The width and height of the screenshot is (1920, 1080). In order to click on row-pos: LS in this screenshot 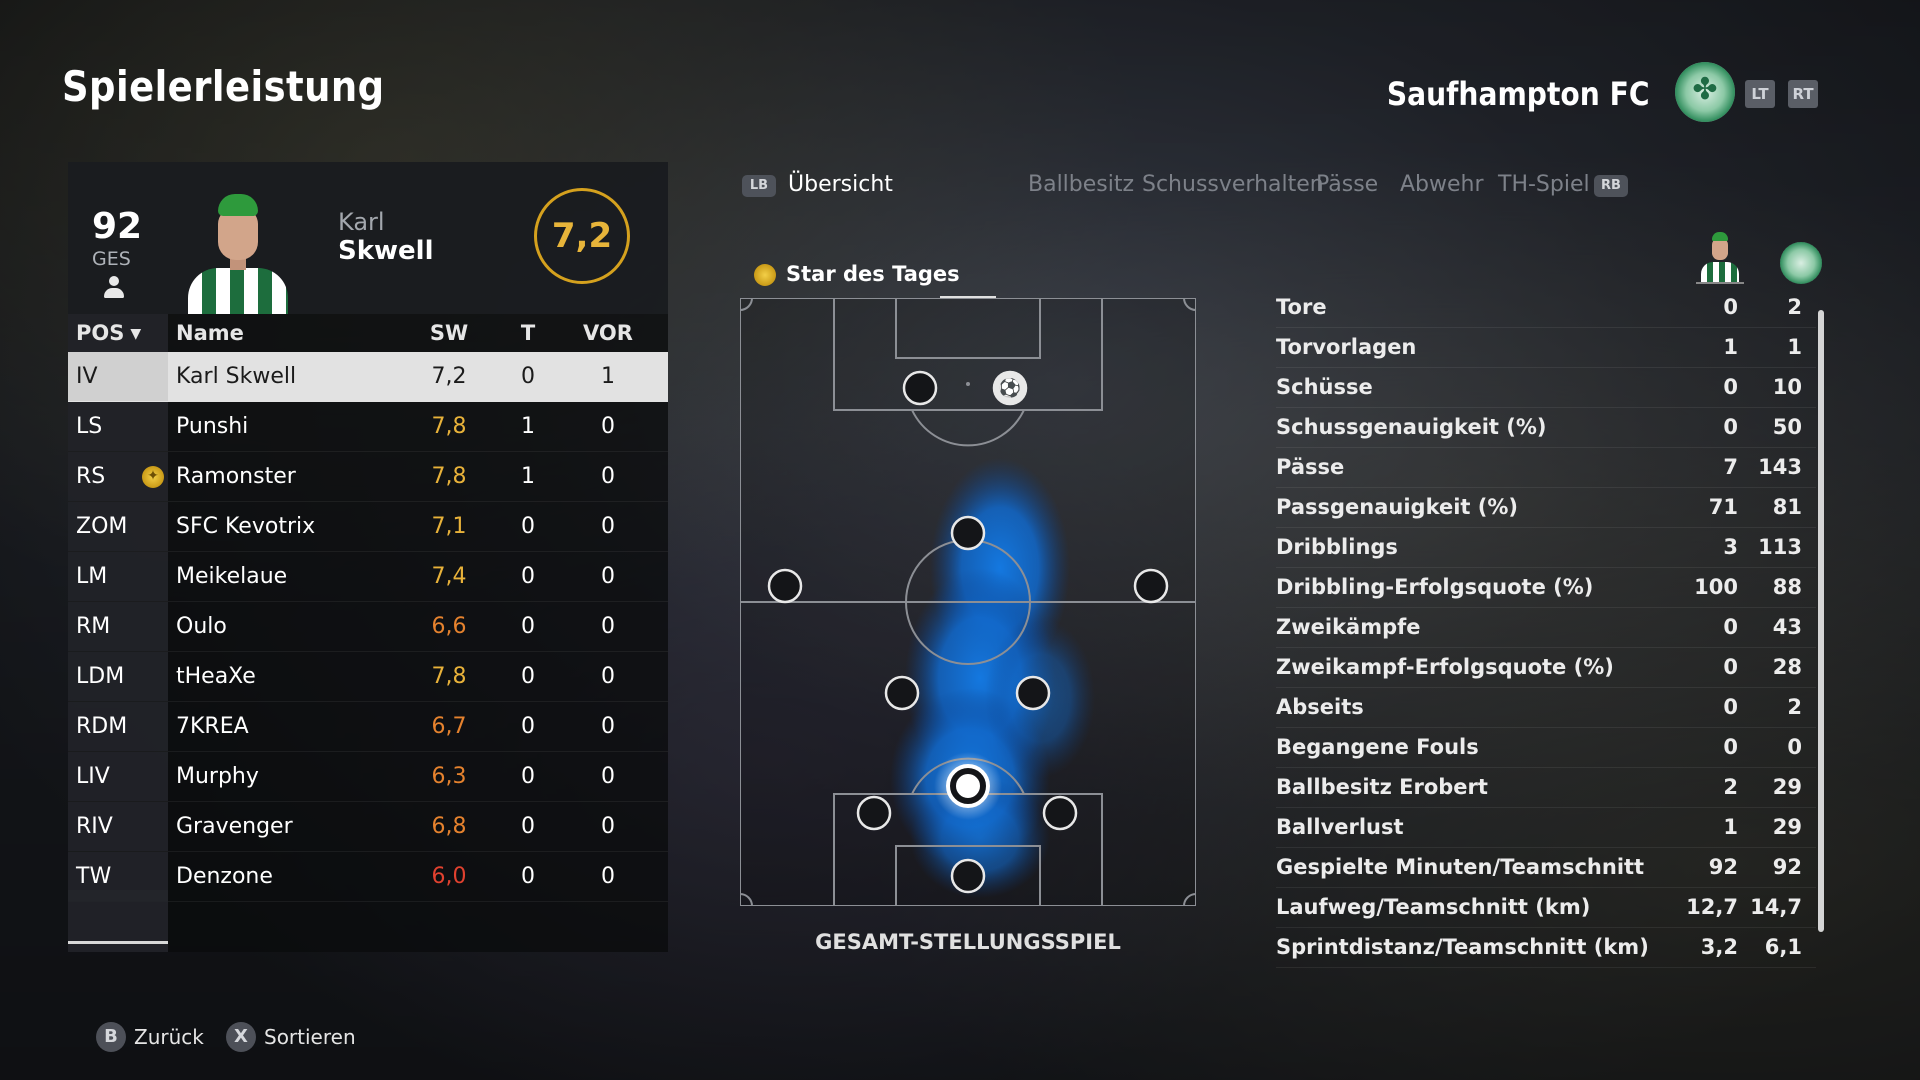, I will do `click(89, 426)`.